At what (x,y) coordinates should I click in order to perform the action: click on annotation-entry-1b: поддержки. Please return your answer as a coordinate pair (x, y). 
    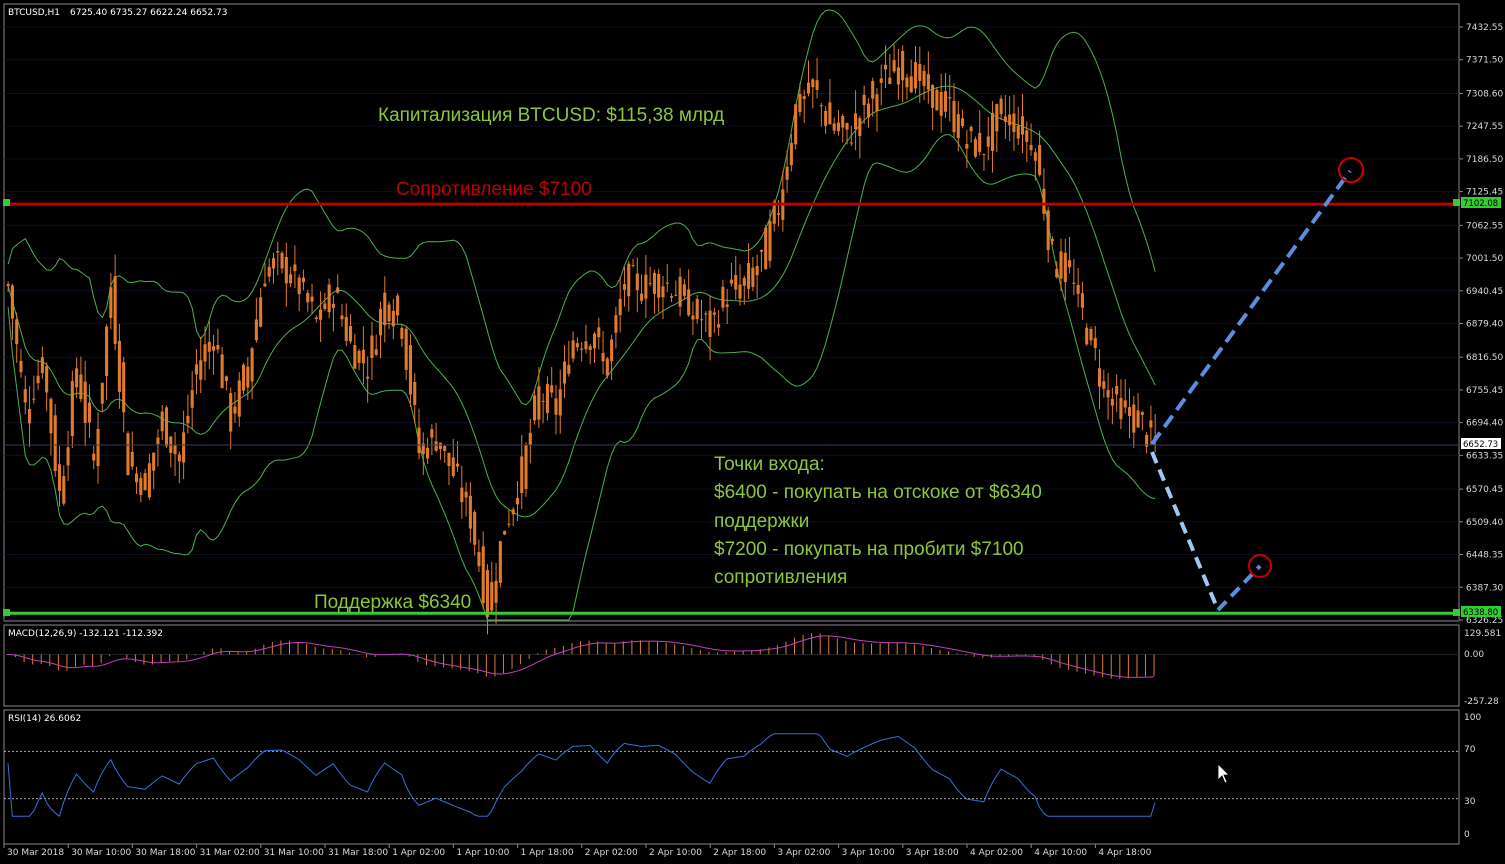
    Looking at the image, I should click on (761, 521).